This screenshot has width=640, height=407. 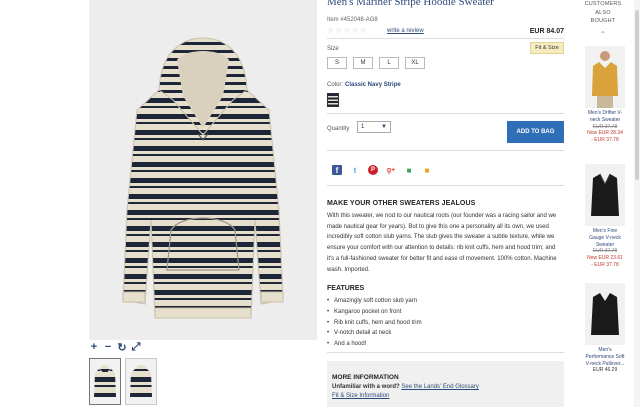 I want to click on share-icon: ■, so click(x=409, y=170).